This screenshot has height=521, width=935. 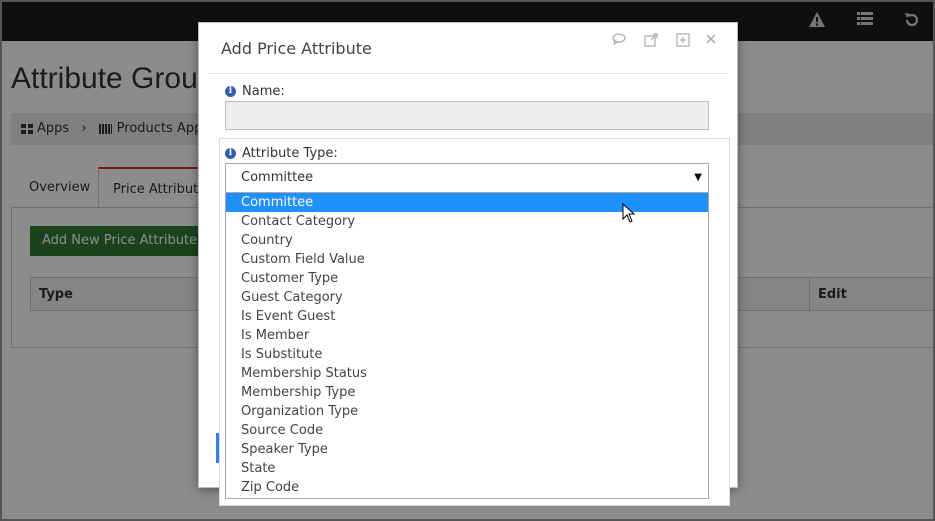 I want to click on dropdown-option: Zip Code, so click(x=467, y=487).